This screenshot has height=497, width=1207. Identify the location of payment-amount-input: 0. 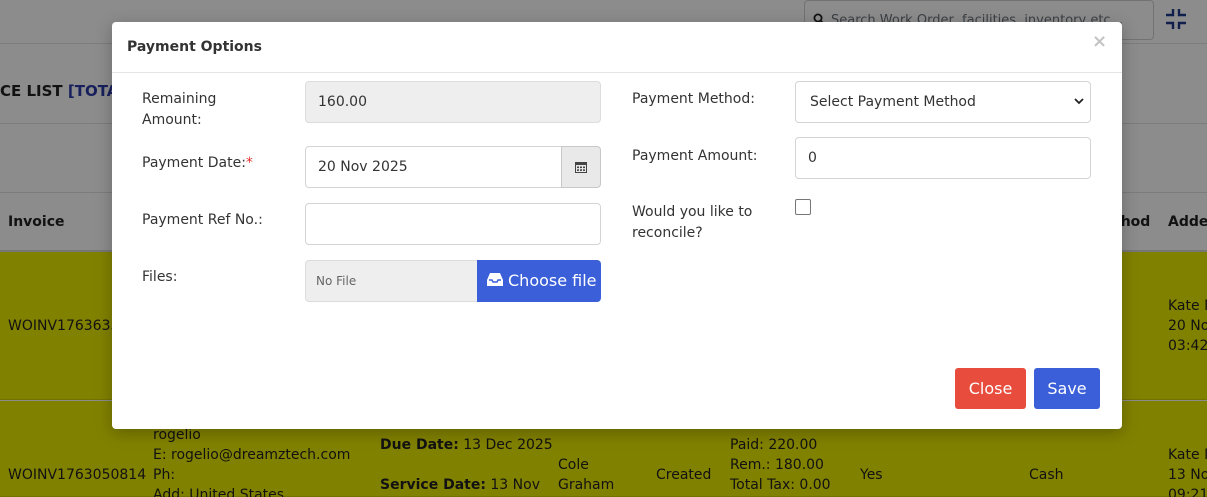
(943, 158).